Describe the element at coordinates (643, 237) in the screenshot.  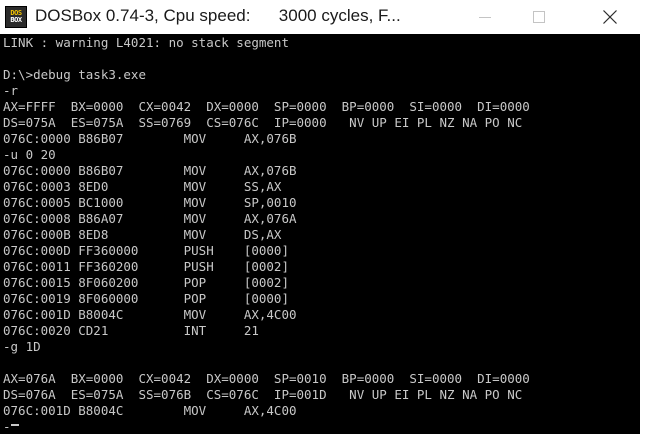
I see `window-border-right` at that location.